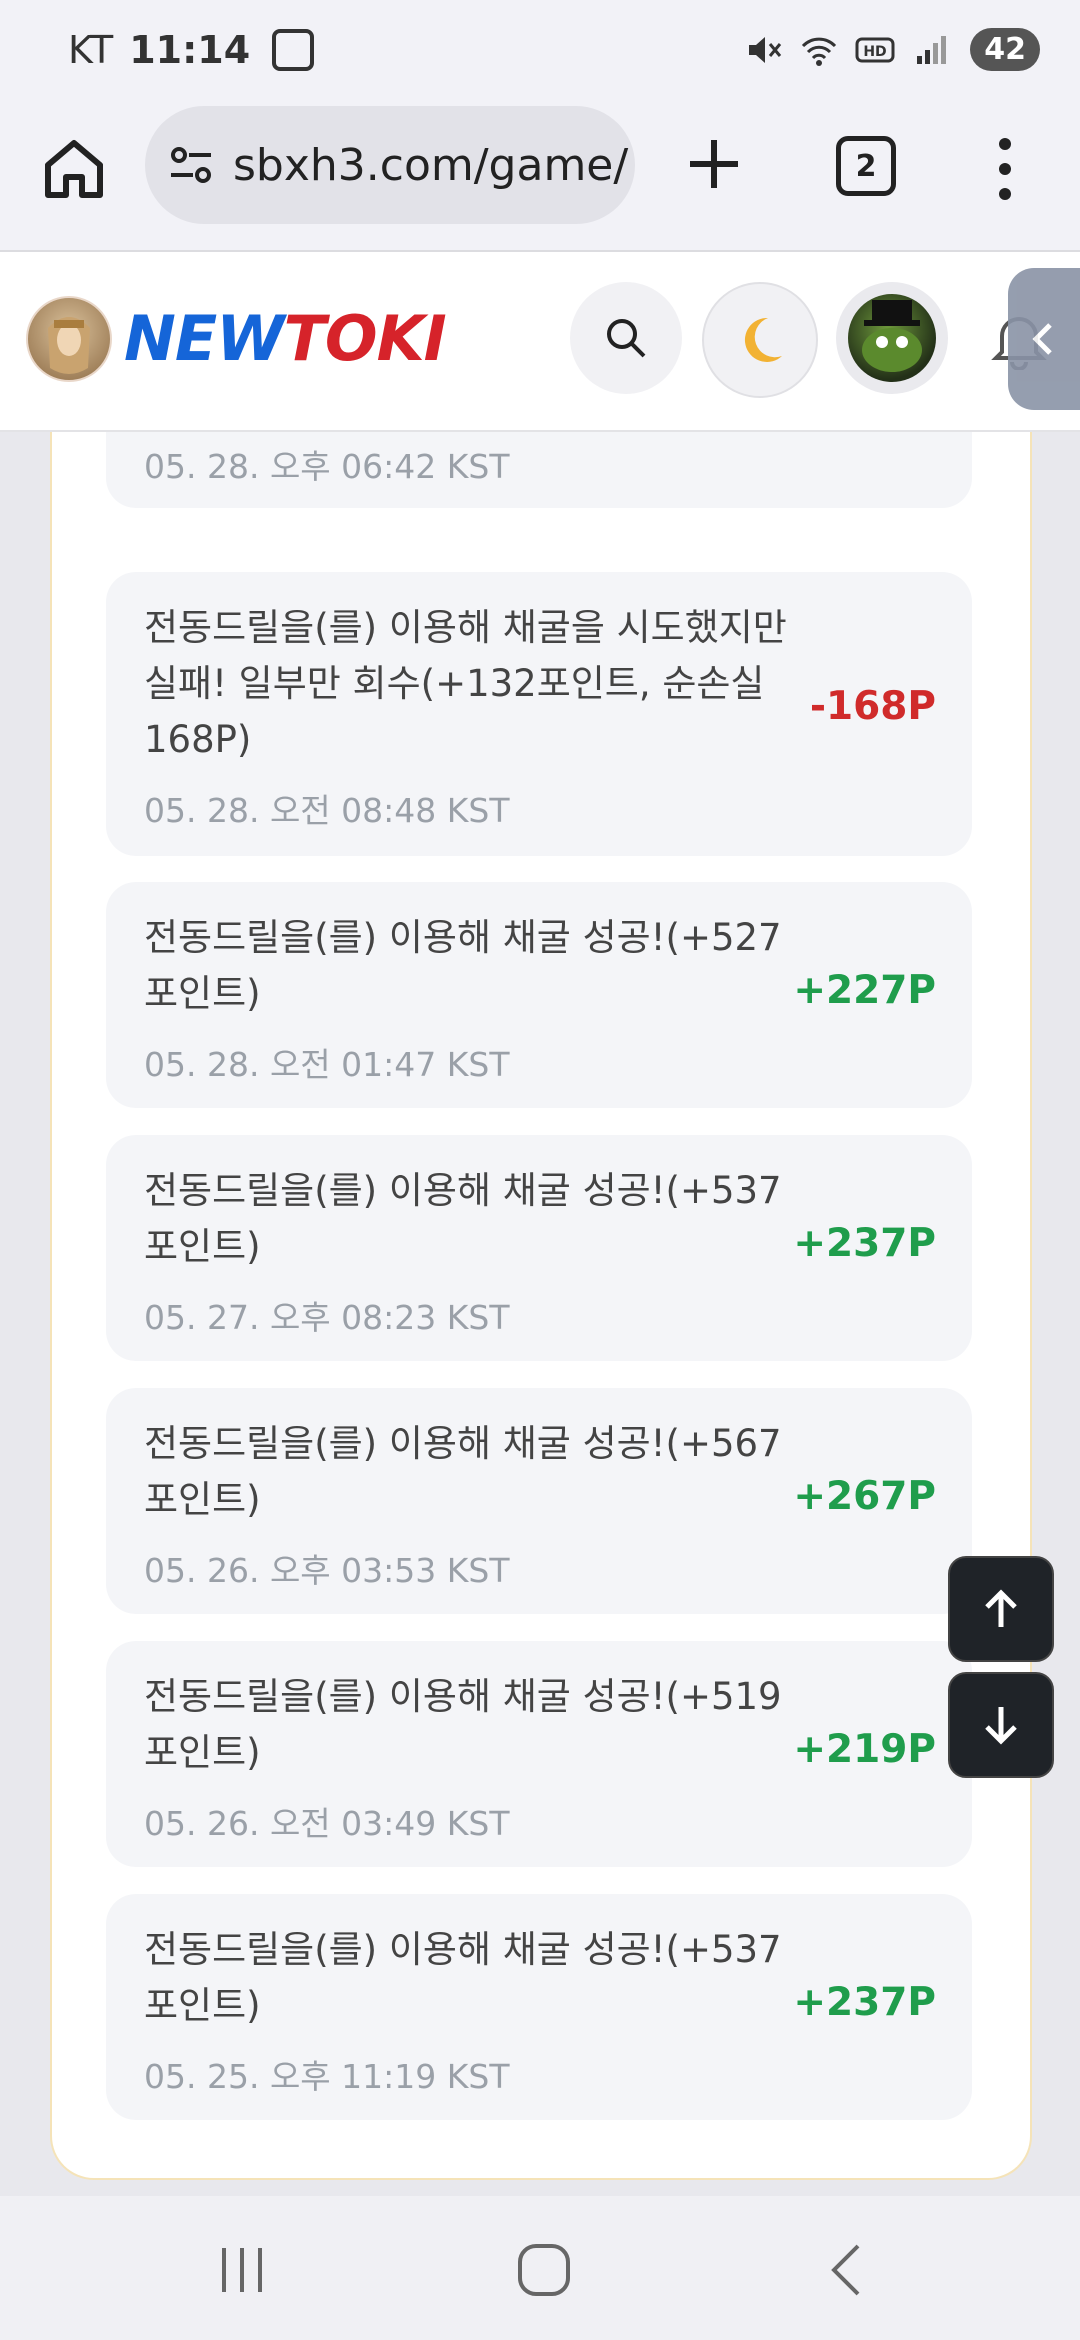 The height and width of the screenshot is (2340, 1080). I want to click on dark-mode-toggle, so click(760, 340).